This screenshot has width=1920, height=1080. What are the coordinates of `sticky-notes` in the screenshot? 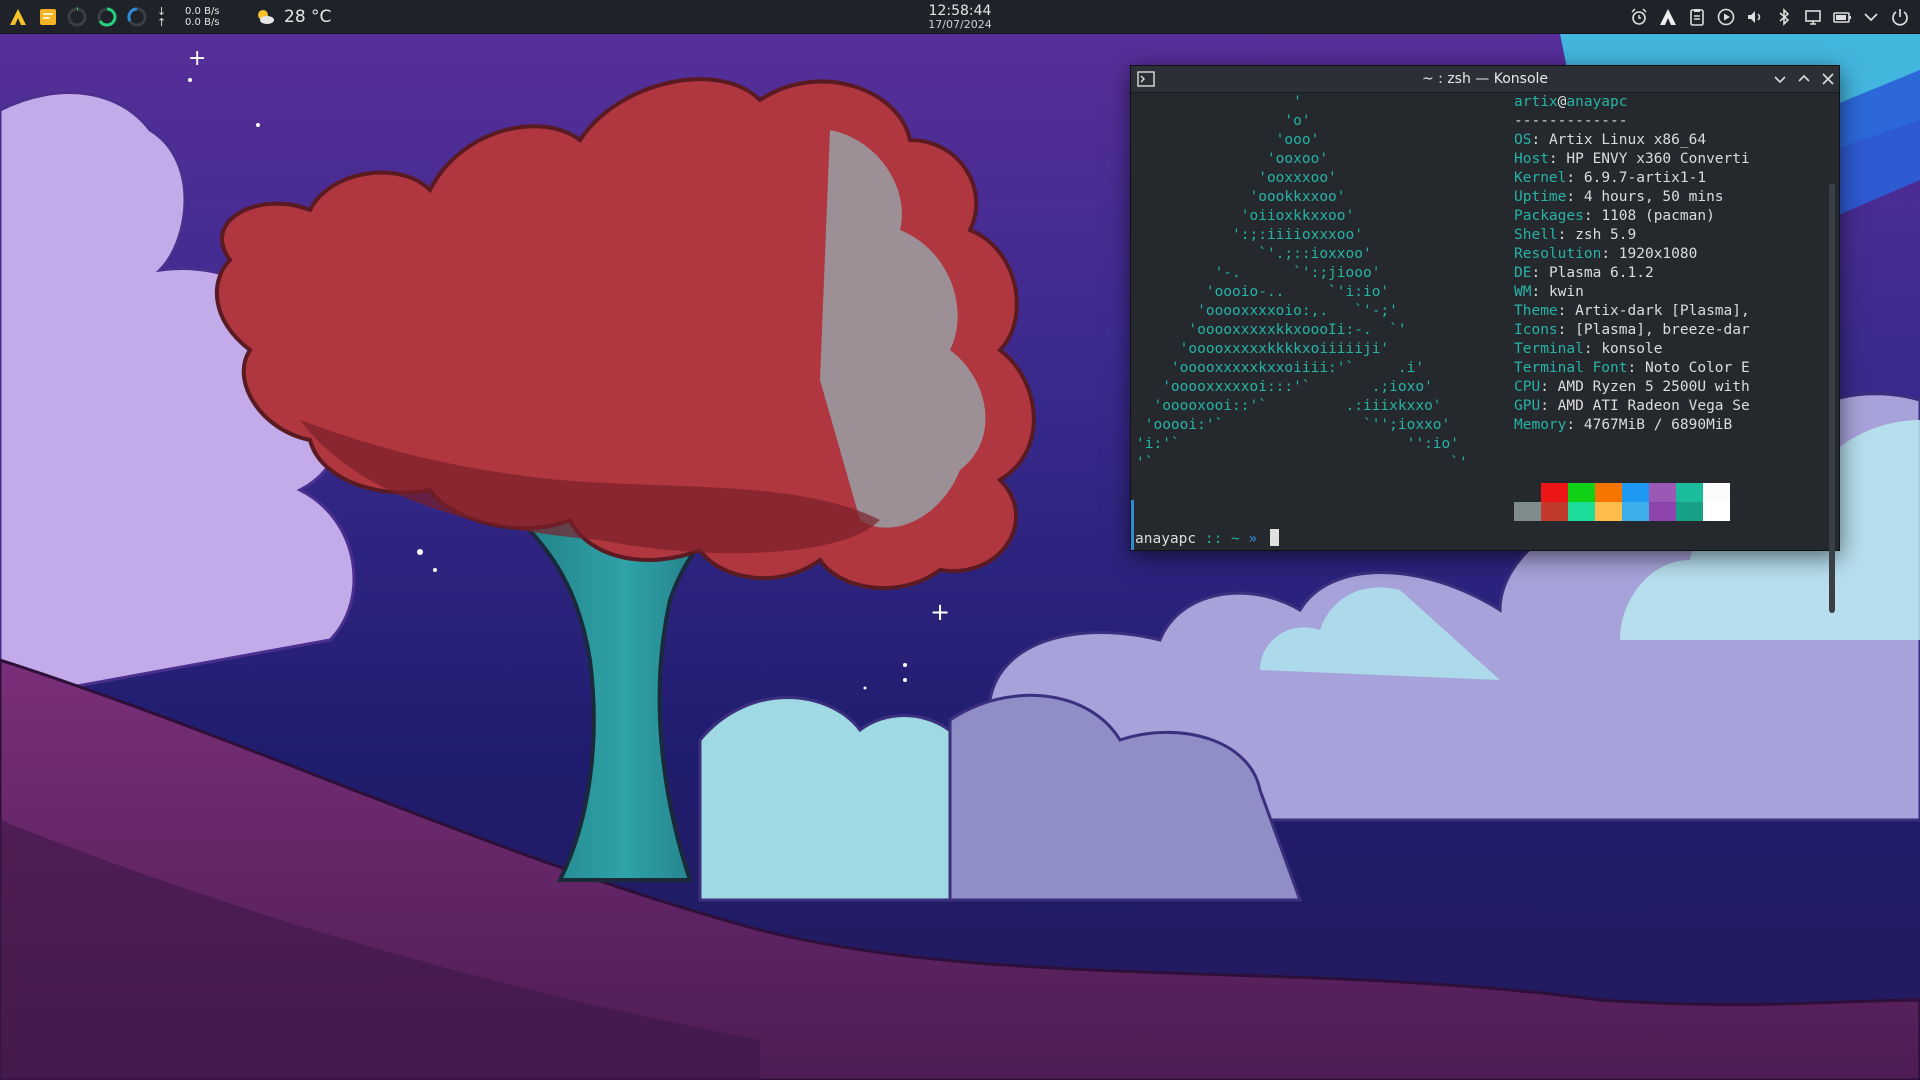 It's located at (48, 17).